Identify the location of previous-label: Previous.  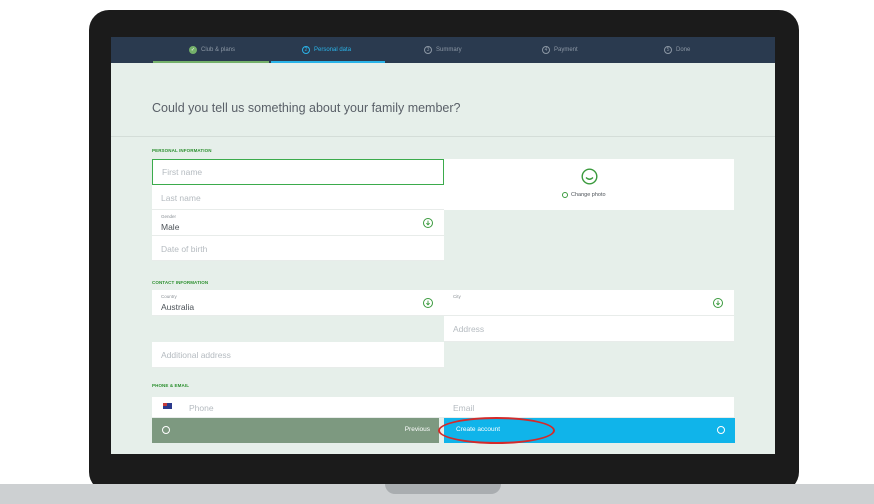
(417, 429).